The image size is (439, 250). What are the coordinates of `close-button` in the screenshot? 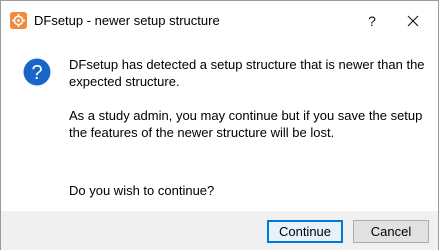 It's located at (413, 21).